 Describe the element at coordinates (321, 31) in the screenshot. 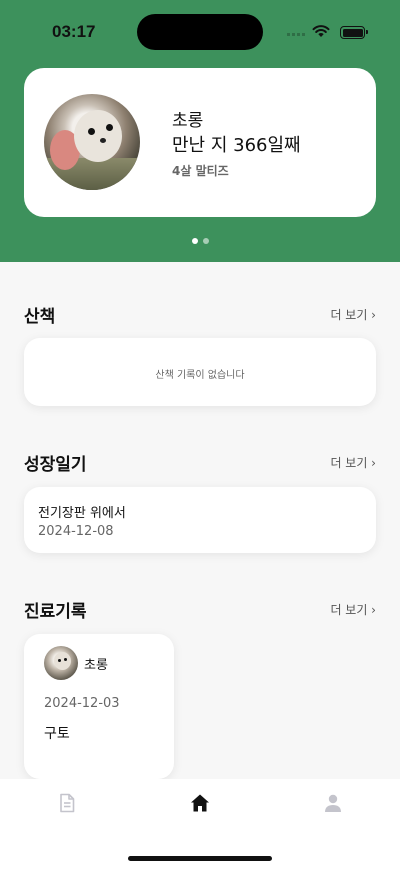

I see `wifi-icon` at that location.